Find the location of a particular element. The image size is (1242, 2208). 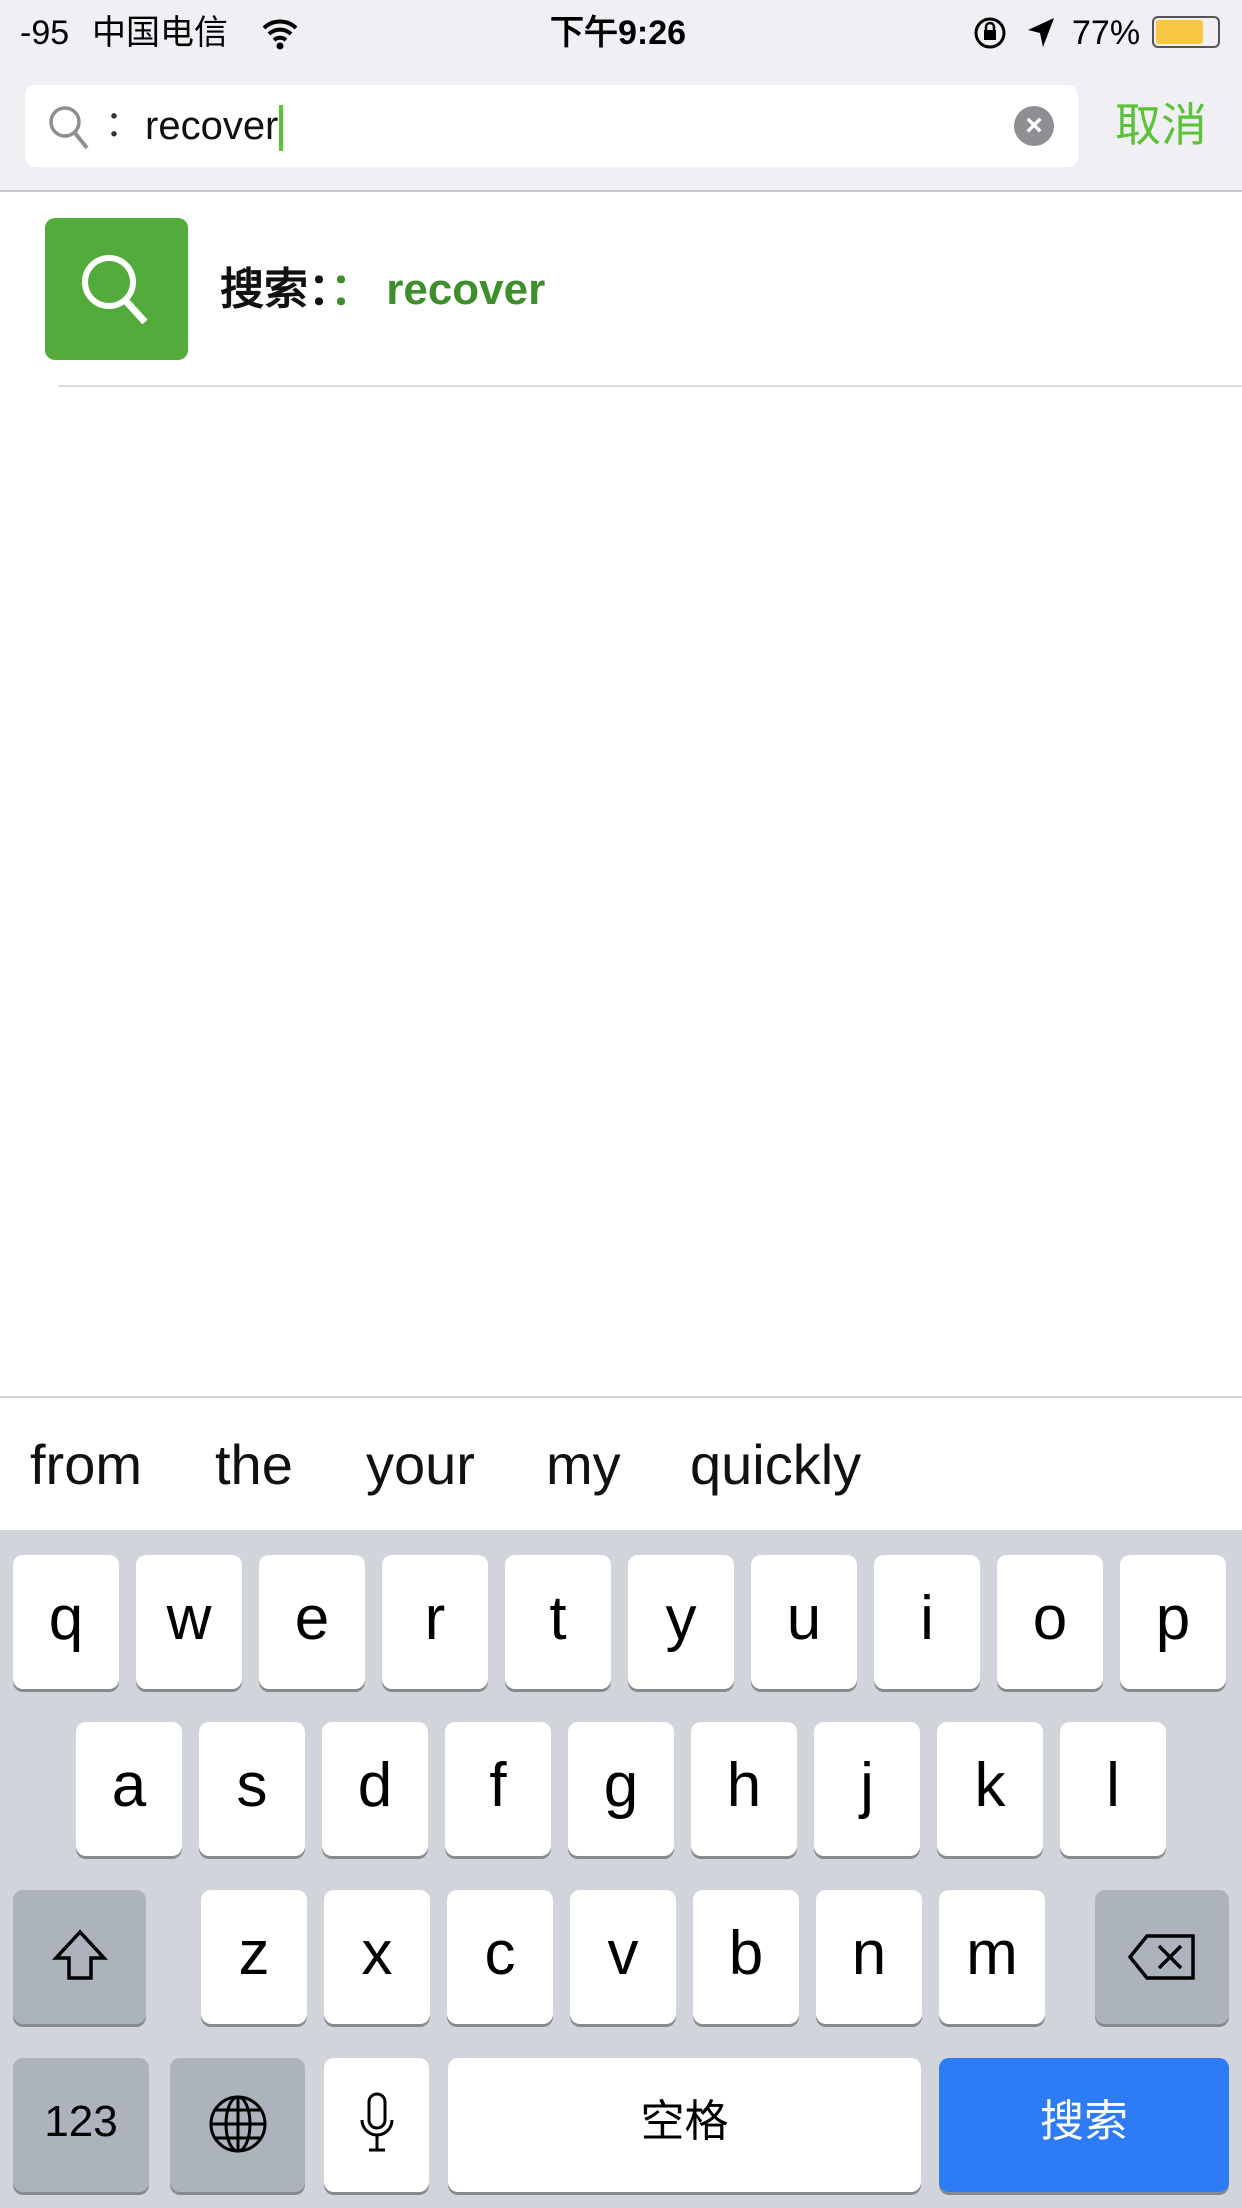

key-d: d is located at coordinates (375, 1789).